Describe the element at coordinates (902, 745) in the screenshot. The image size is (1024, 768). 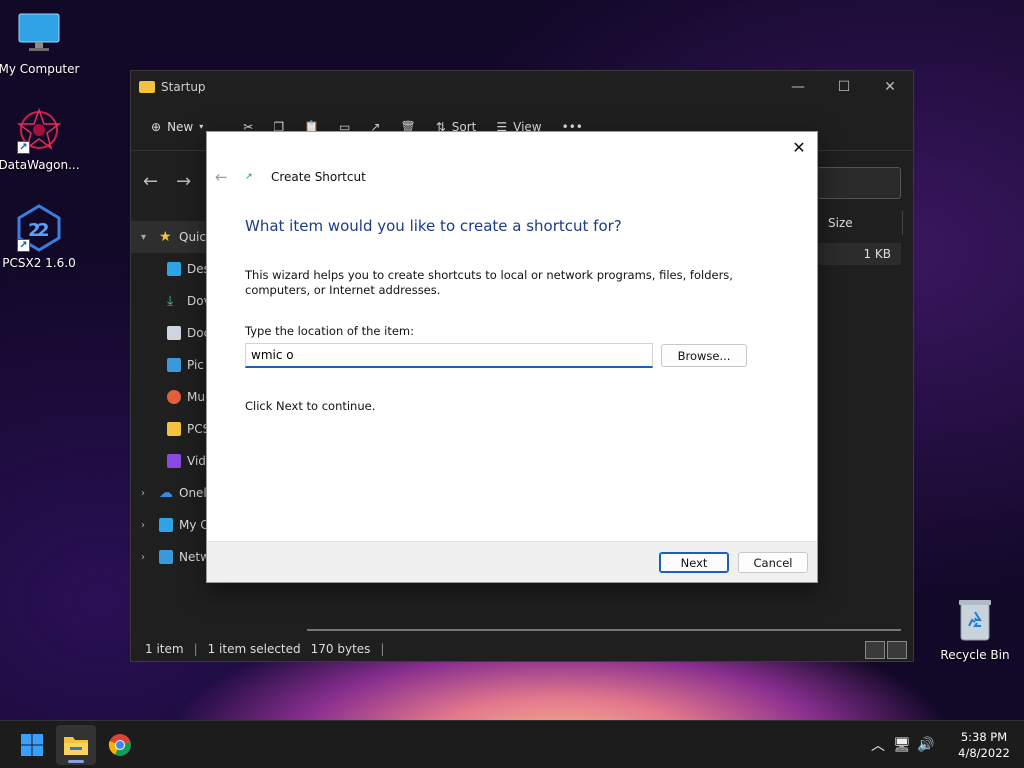
I see `network-icon: 🖥` at that location.